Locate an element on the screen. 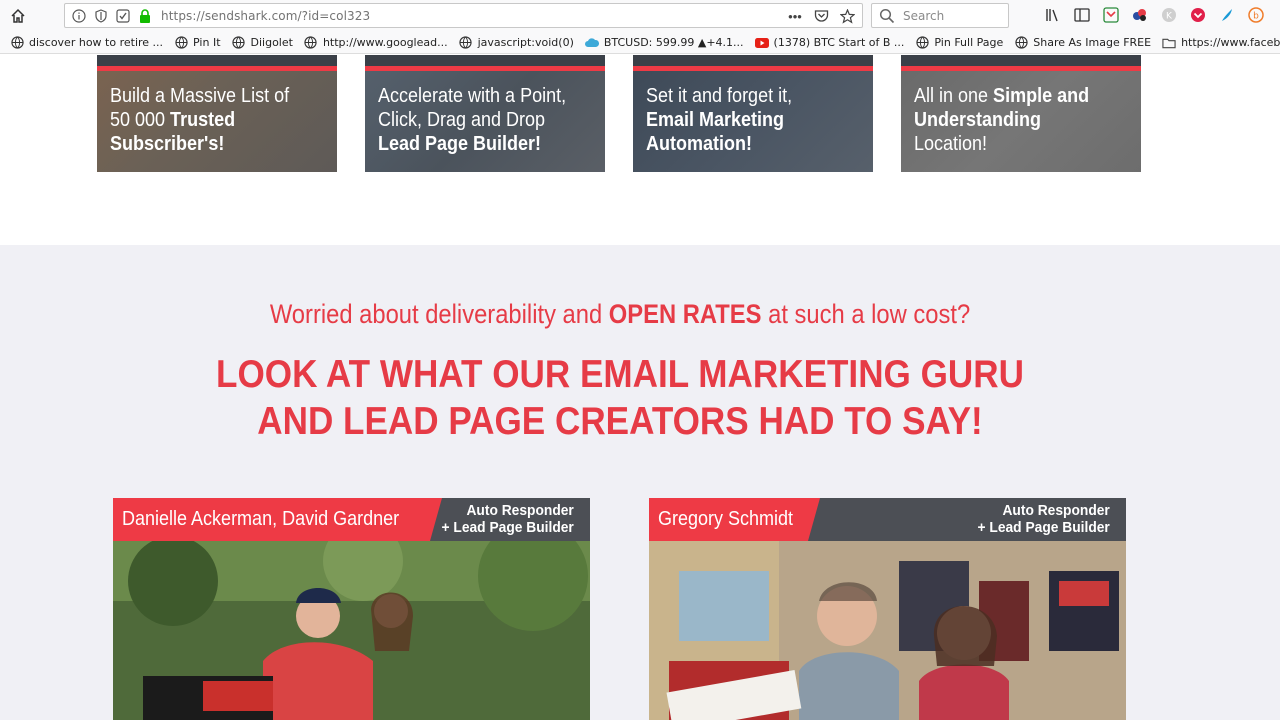 This screenshot has width=1280, height=720. search-icon is located at coordinates (887, 15).